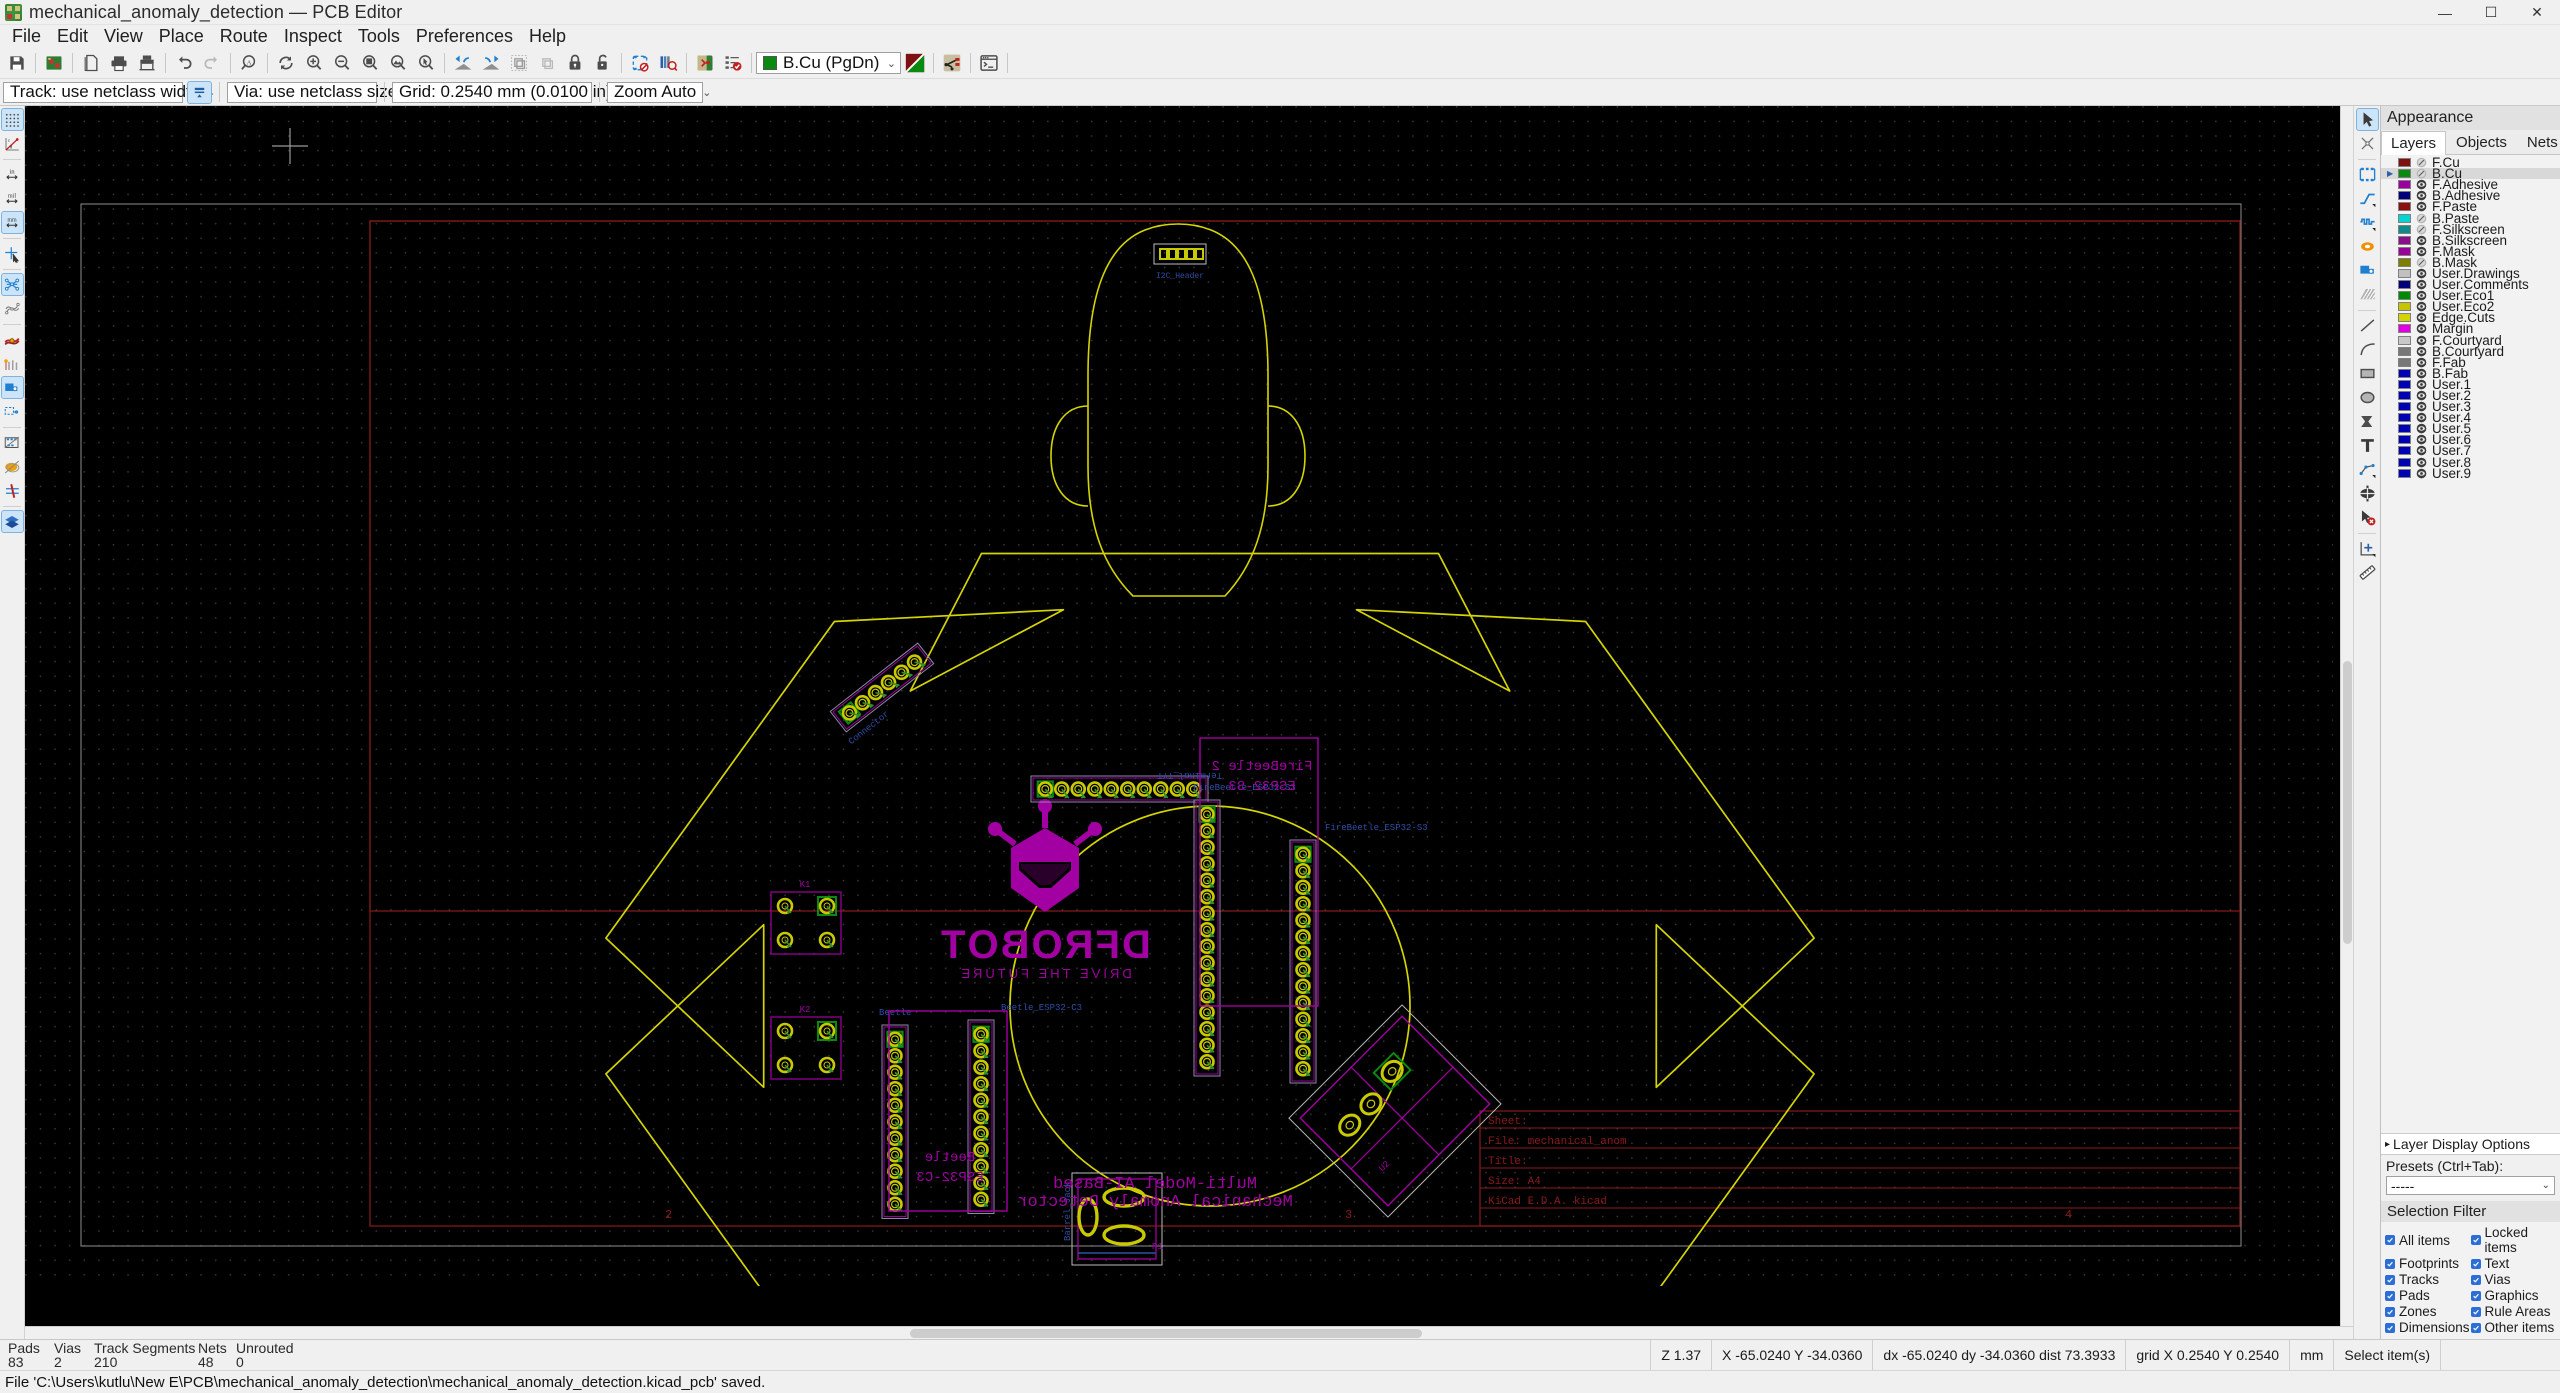  I want to click on units-status: mm, so click(2311, 1355).